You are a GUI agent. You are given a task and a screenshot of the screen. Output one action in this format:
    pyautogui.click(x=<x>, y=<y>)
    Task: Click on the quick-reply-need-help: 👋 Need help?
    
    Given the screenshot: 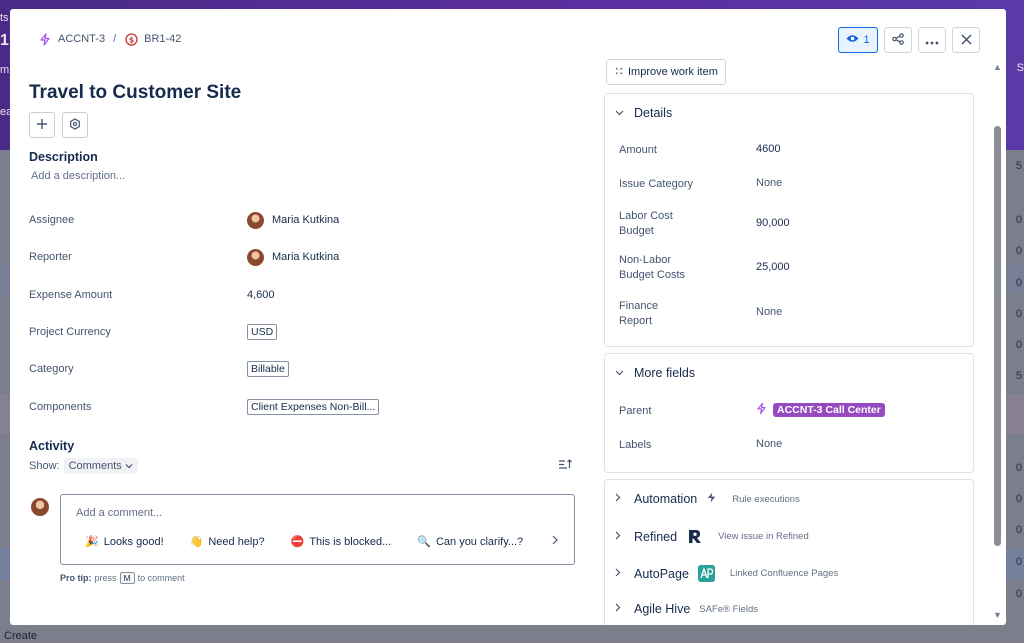 What is the action you would take?
    pyautogui.click(x=227, y=542)
    